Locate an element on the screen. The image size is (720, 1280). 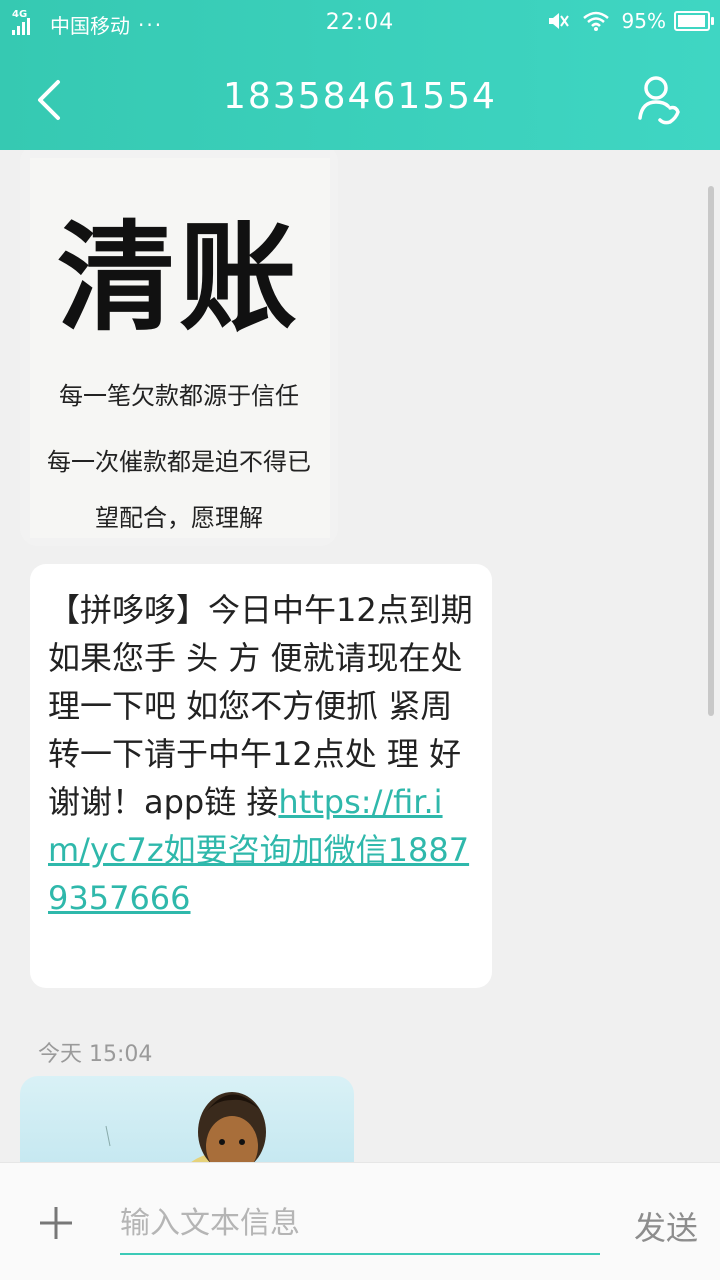
contact-call-icon is located at coordinates (659, 100).